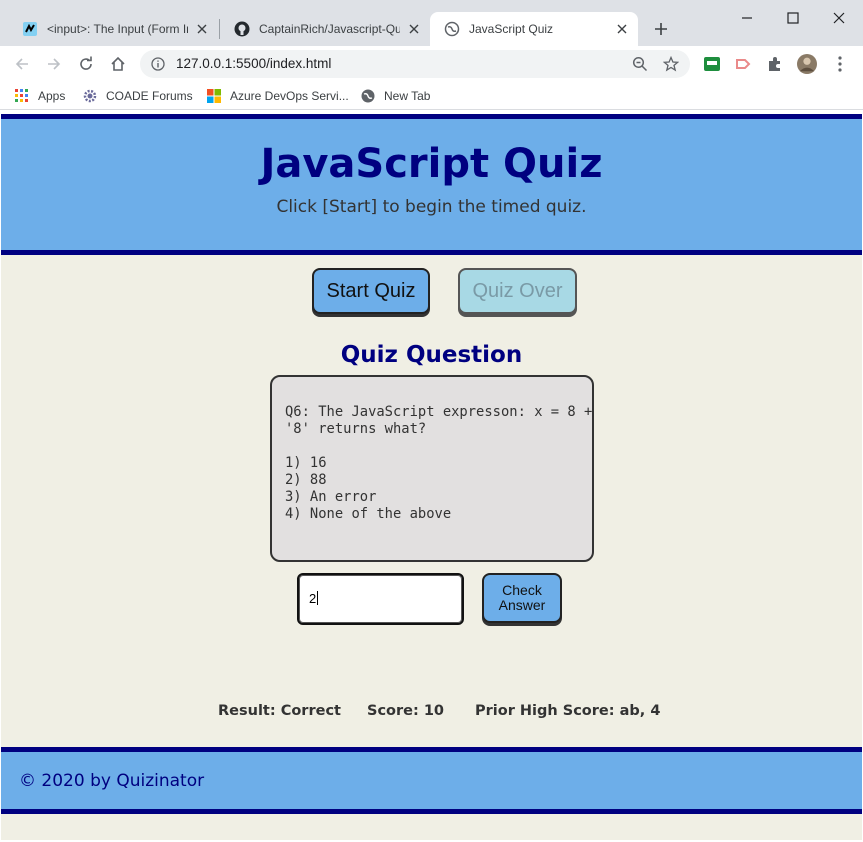  What do you see at coordinates (431, 164) in the screenshot?
I see `page-title: JavaScript Quiz` at bounding box center [431, 164].